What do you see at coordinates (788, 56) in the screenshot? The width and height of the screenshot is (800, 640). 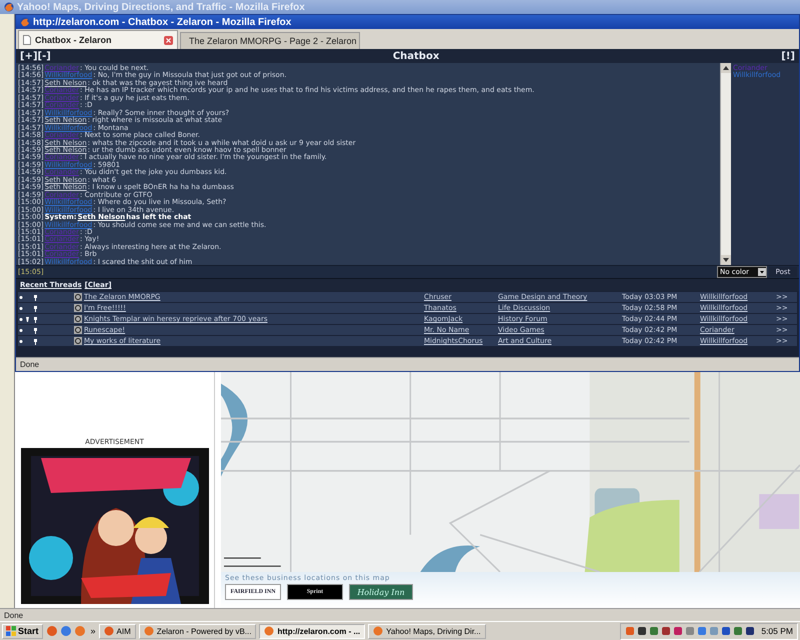 I see `alert-control: [!]` at bounding box center [788, 56].